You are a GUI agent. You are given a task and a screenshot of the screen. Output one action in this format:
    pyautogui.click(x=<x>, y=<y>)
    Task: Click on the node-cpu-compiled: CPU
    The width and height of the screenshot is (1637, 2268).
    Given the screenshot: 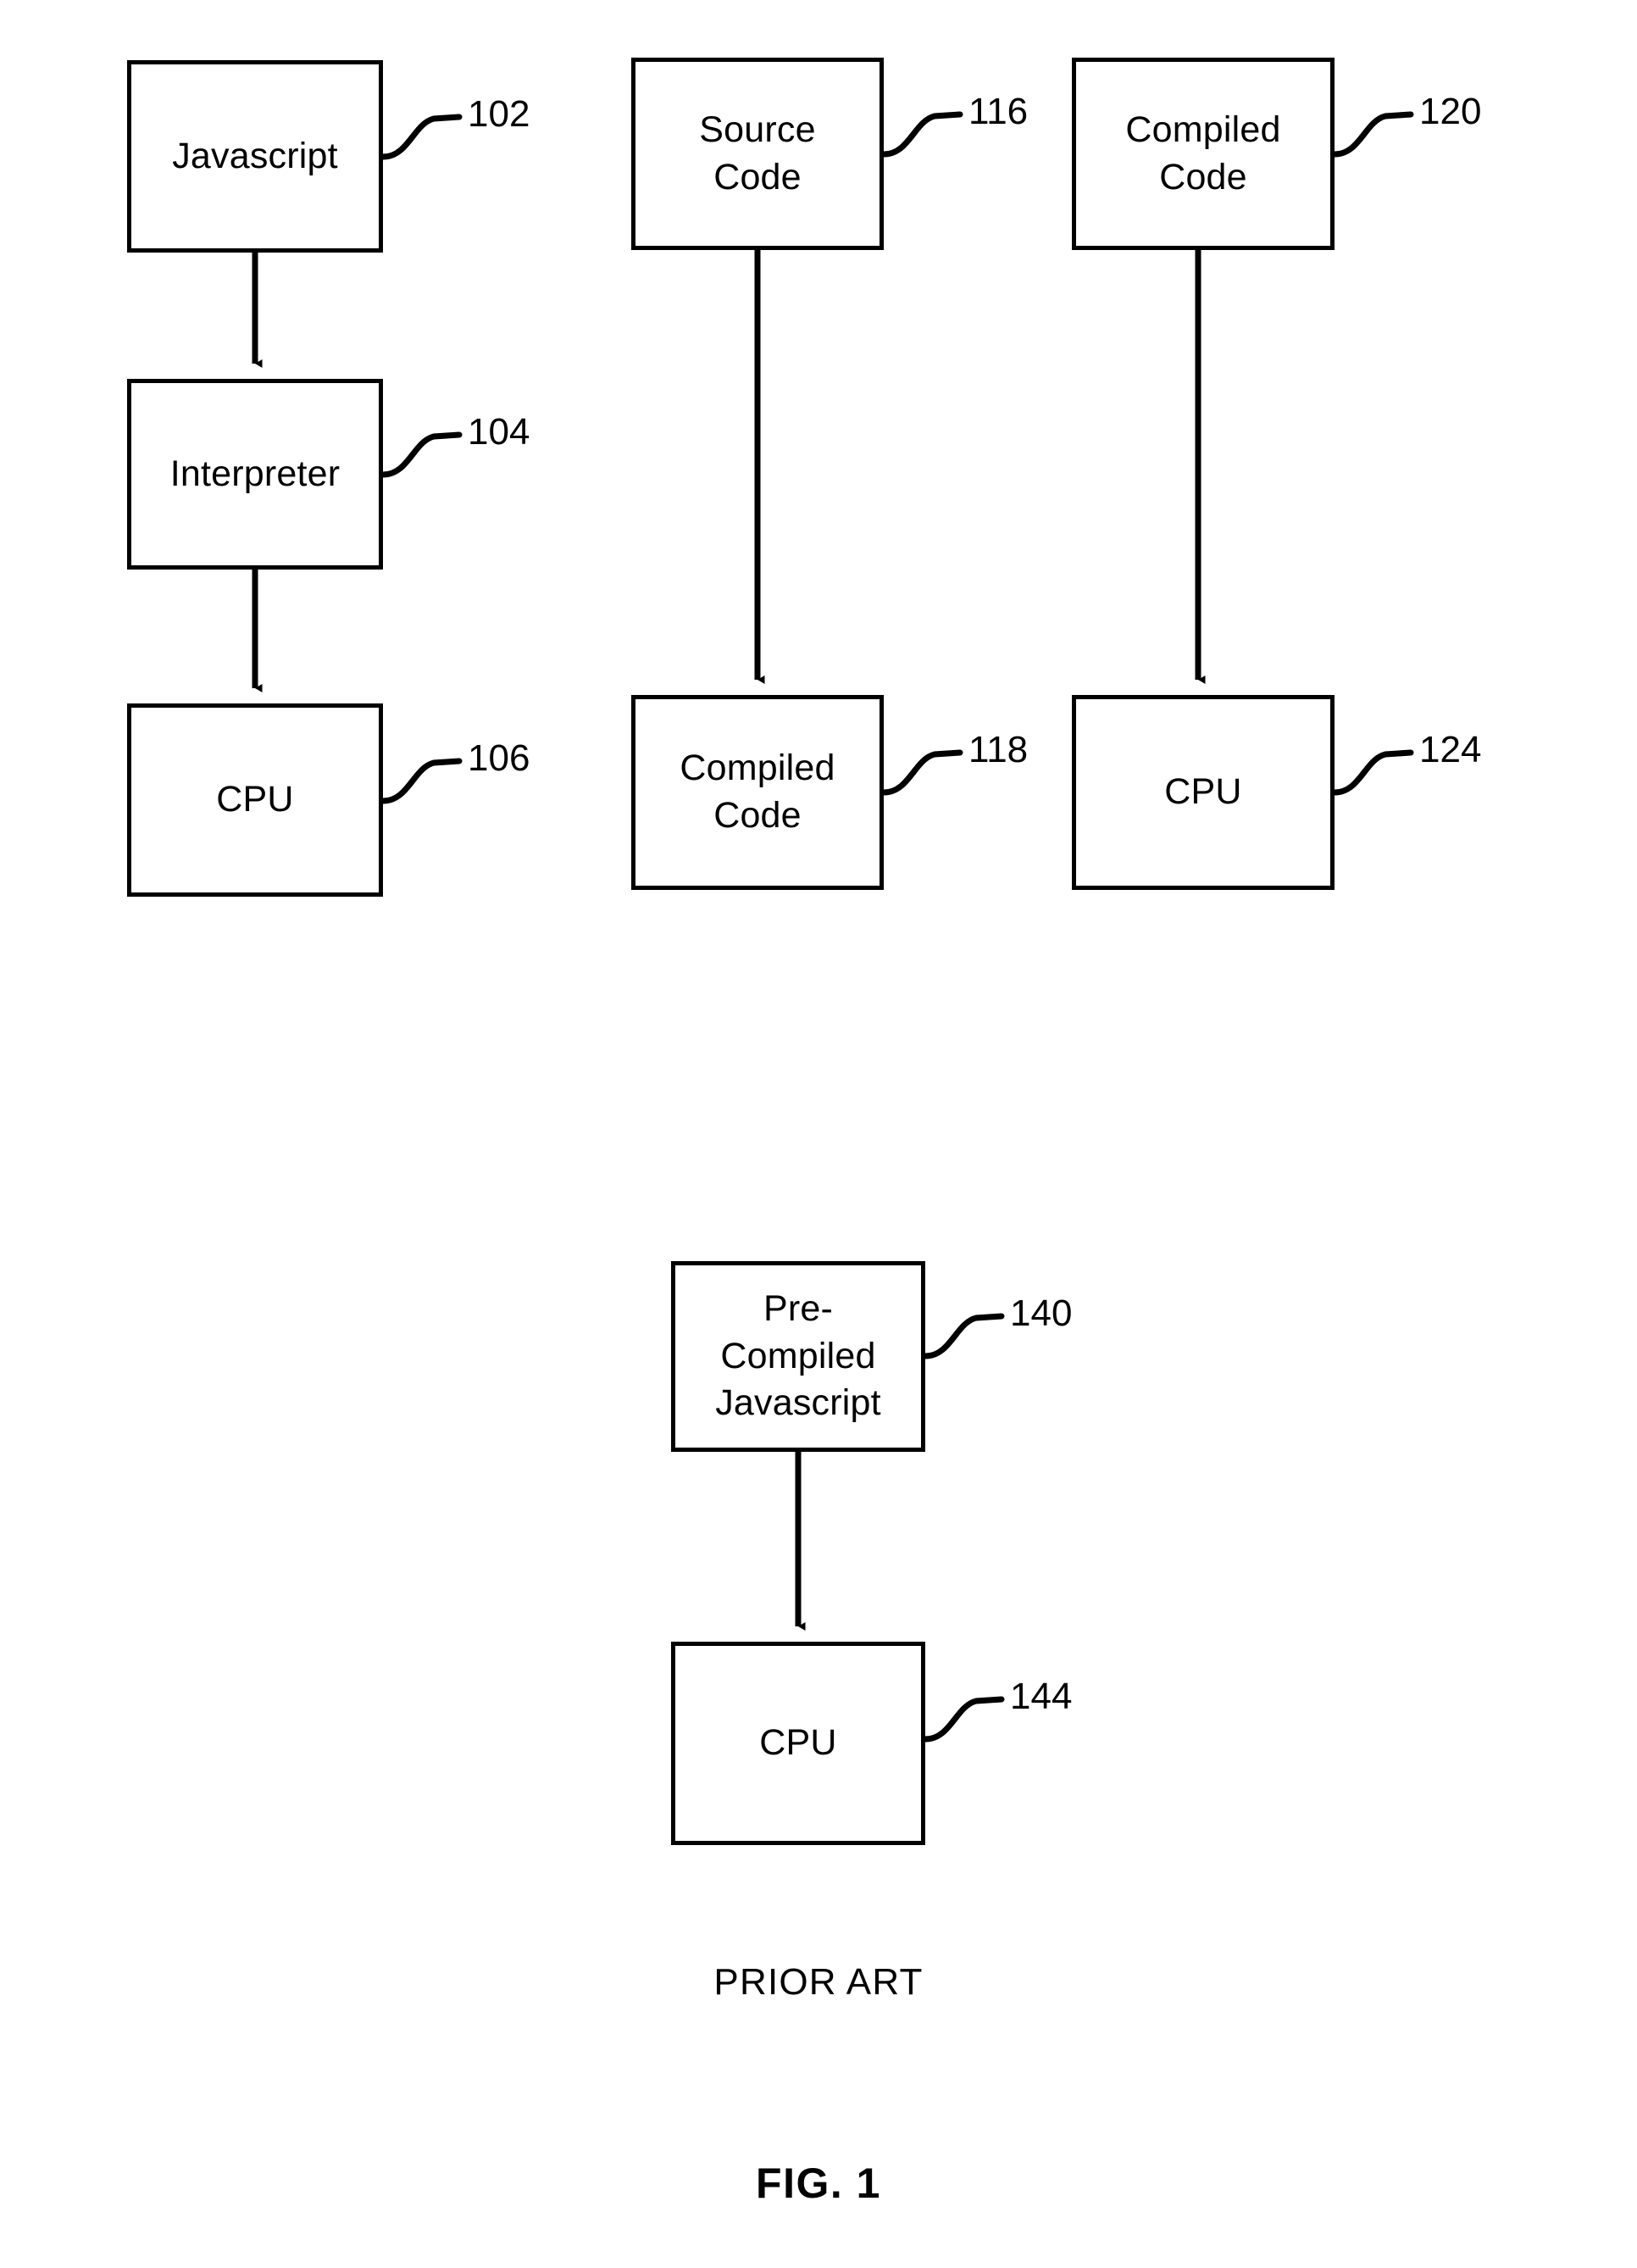 What is the action you would take?
    pyautogui.click(x=1204, y=792)
    